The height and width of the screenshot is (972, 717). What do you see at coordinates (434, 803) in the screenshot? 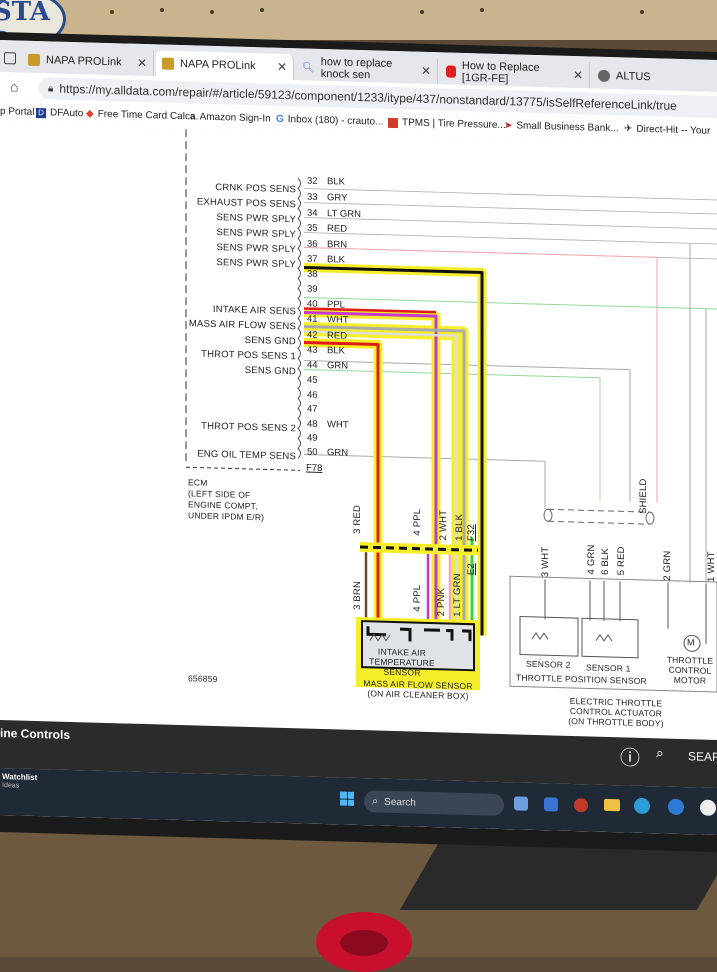
I see `taskbar-search: ⌕ Search` at bounding box center [434, 803].